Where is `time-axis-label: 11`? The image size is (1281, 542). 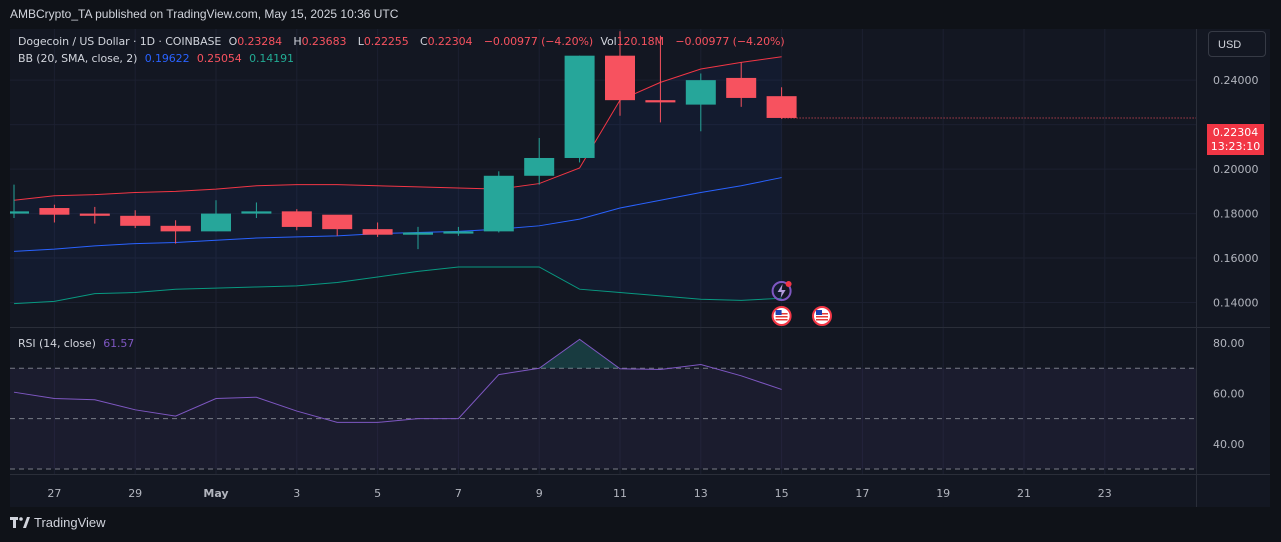 time-axis-label: 11 is located at coordinates (620, 493).